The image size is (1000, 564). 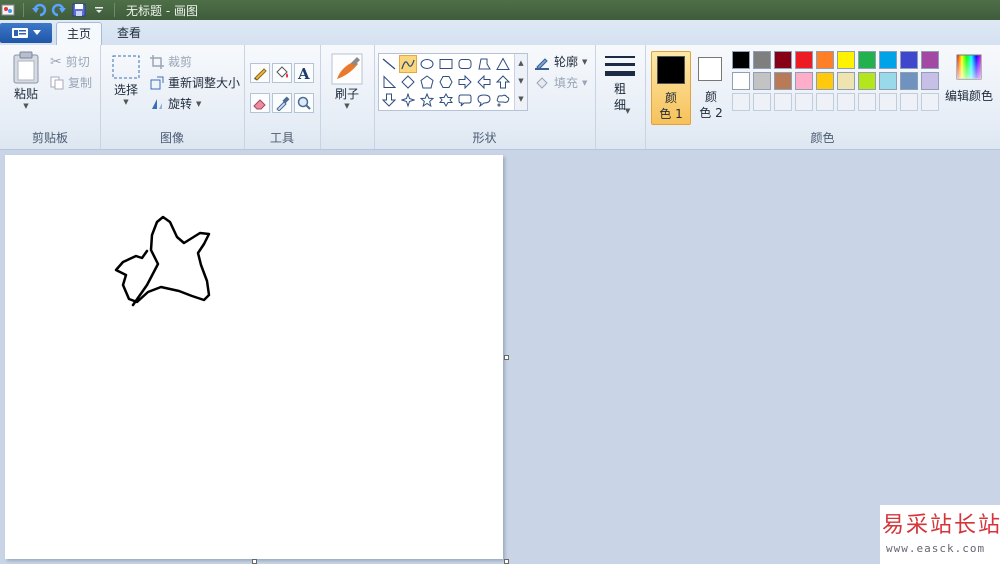 I want to click on edit-colors-button: 编辑颜色, so click(x=969, y=78).